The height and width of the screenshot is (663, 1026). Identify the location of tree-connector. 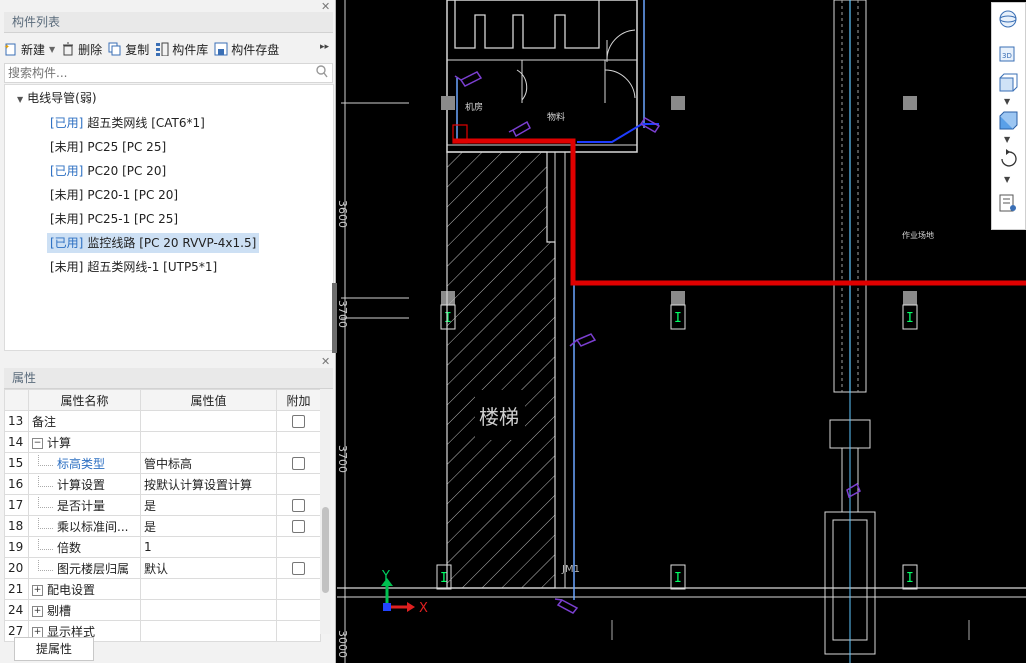
(45, 544).